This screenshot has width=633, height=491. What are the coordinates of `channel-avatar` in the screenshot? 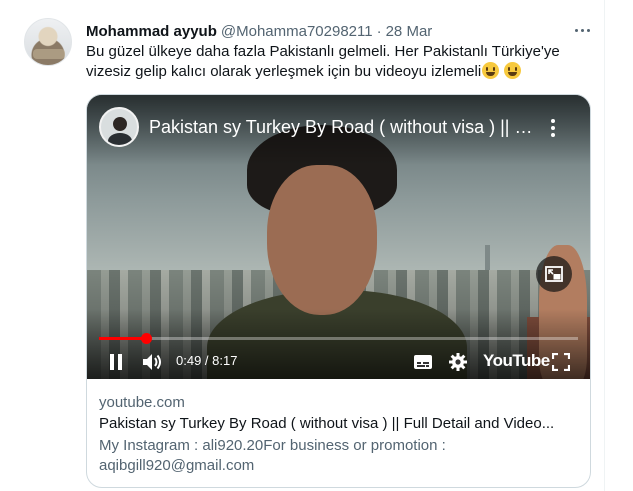 It's located at (119, 127).